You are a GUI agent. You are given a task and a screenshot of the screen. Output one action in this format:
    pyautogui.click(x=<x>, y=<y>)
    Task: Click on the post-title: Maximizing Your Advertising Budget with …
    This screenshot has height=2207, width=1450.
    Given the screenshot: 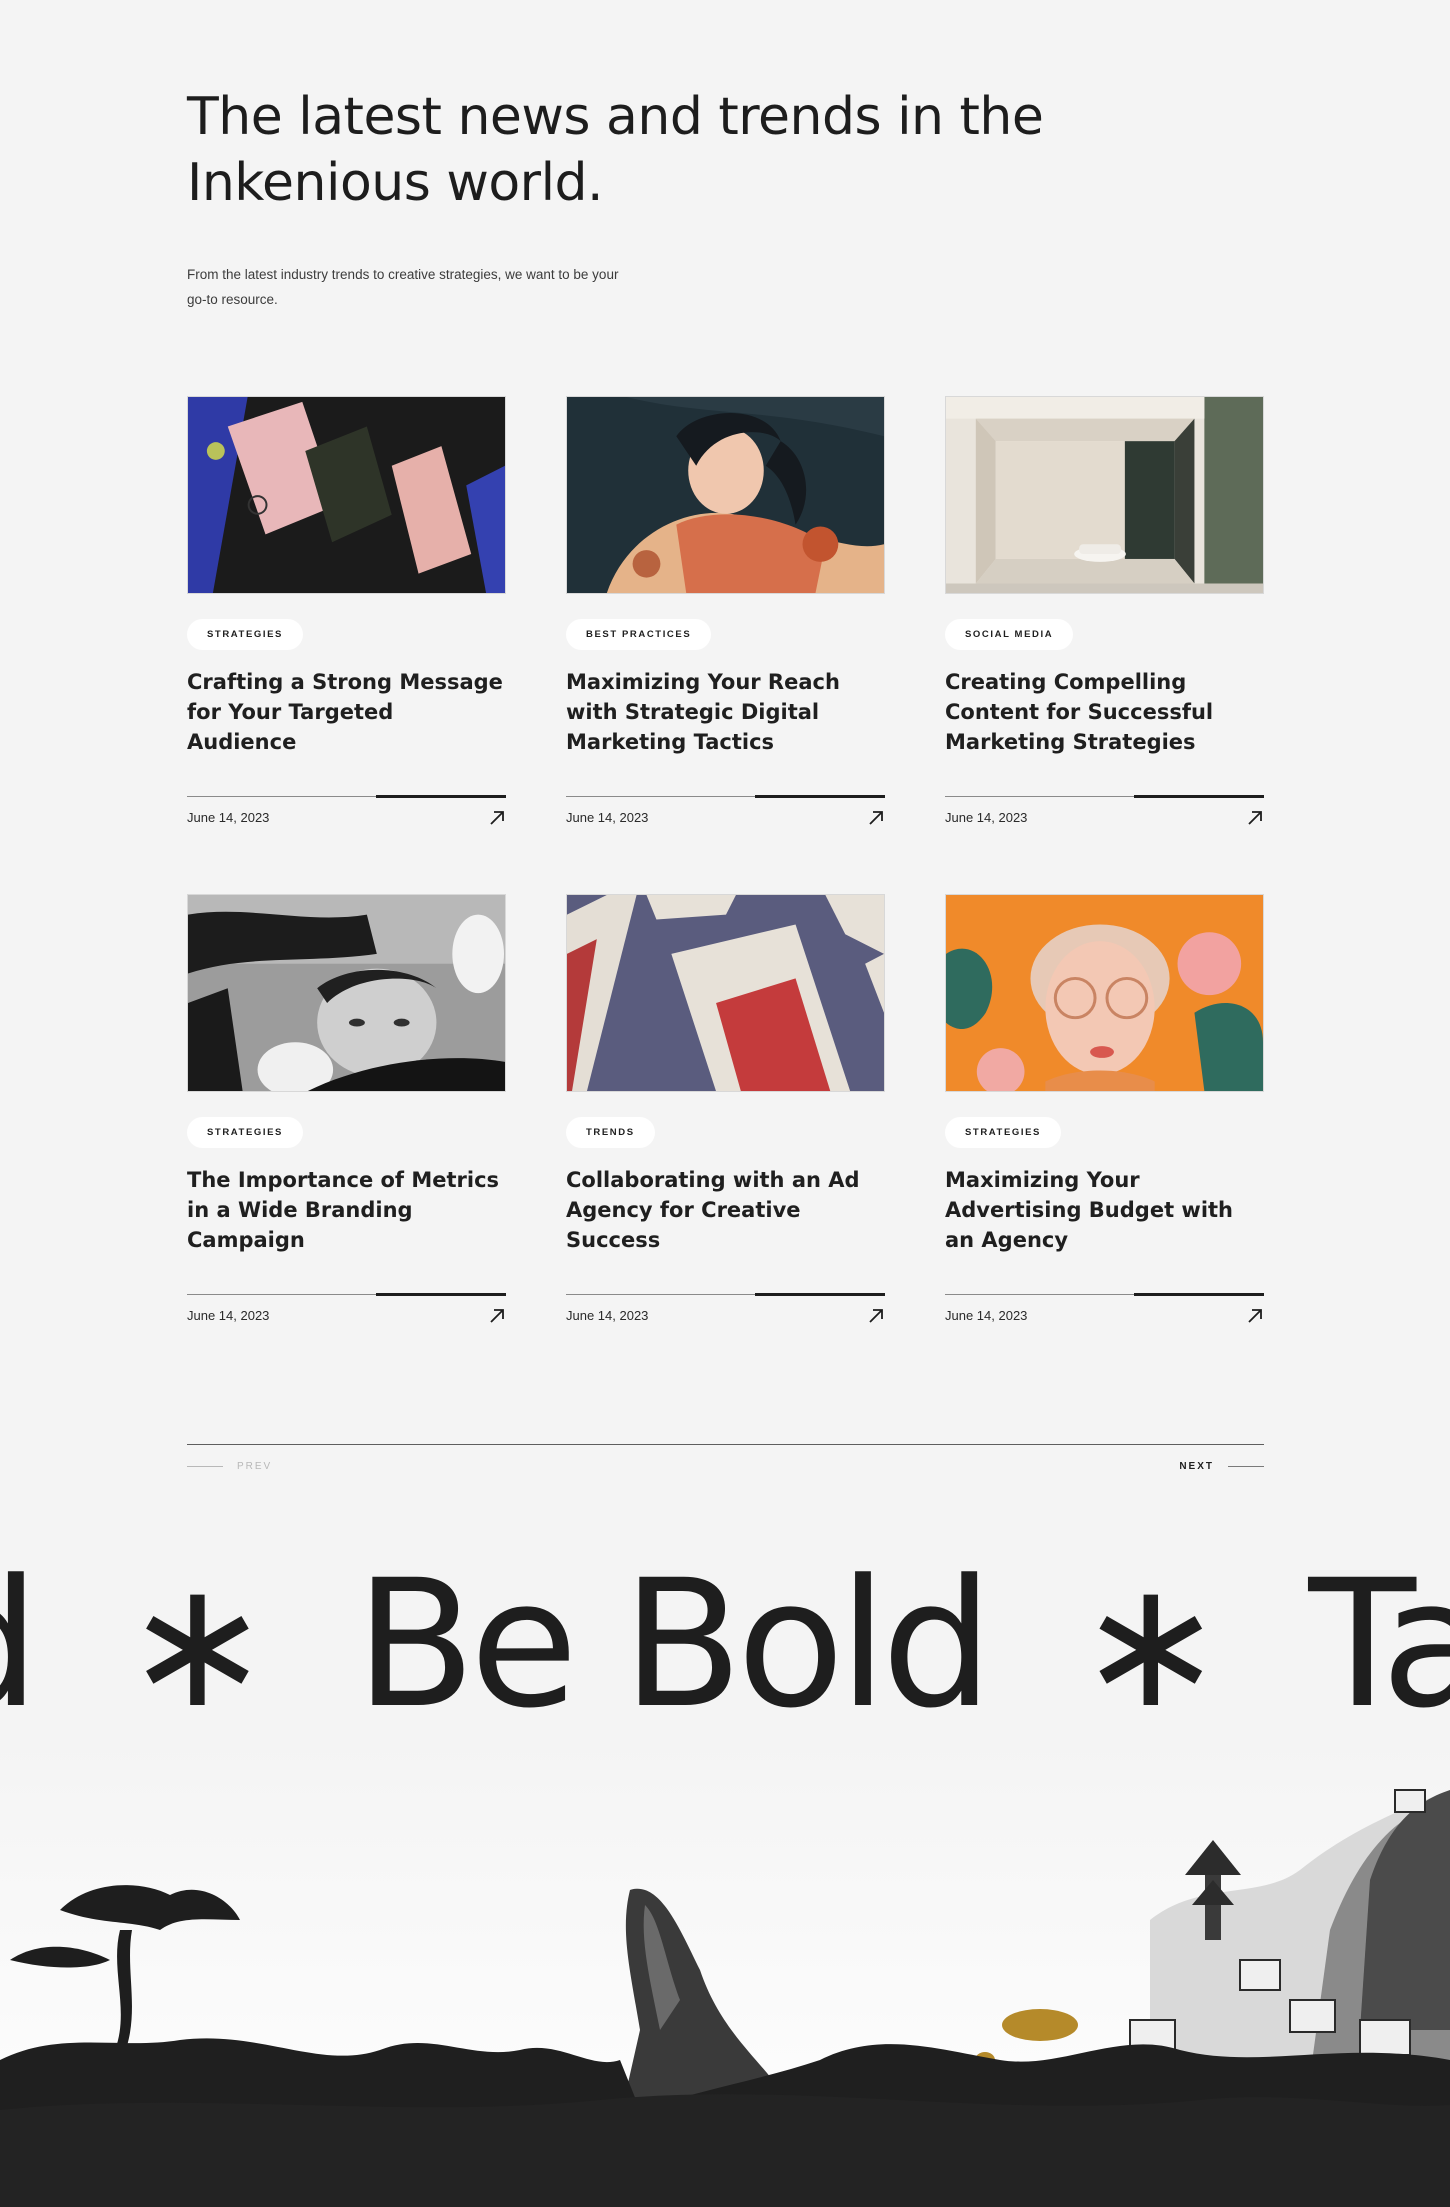 What is the action you would take?
    pyautogui.click(x=1104, y=1219)
    